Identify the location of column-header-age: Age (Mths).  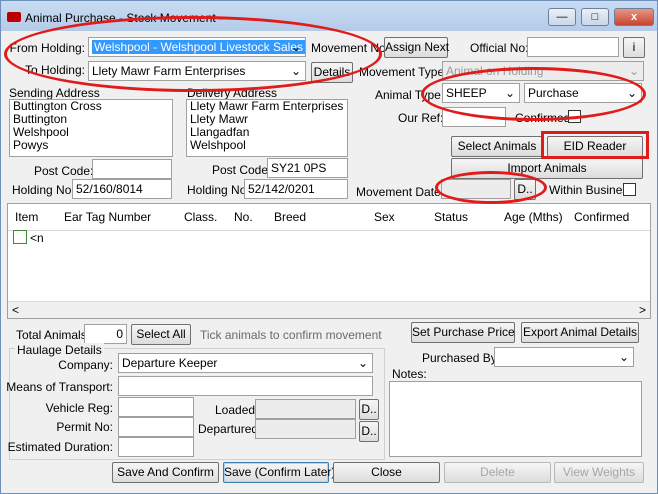
(533, 217).